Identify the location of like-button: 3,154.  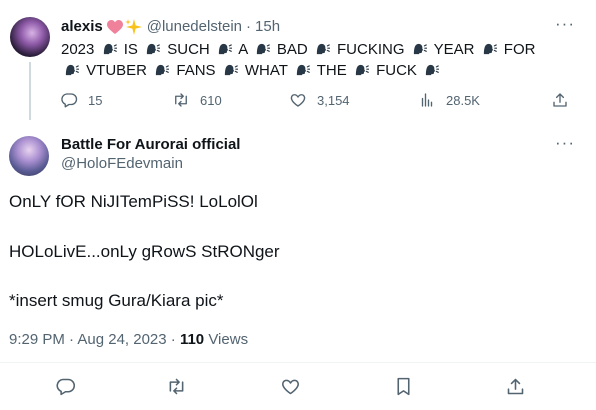
(319, 100).